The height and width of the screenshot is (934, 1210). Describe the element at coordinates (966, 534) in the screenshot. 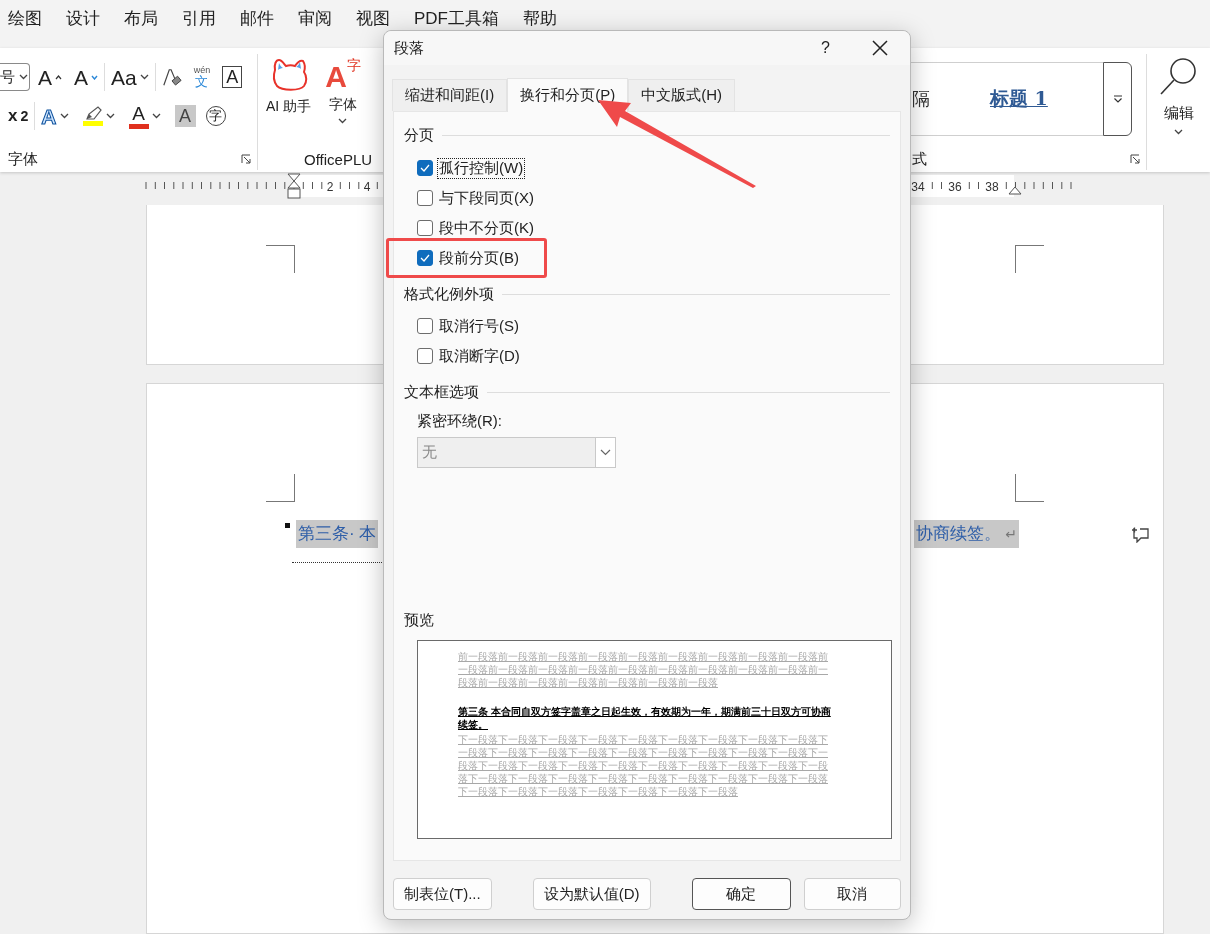

I see `document-text-end: 协商续签。 ↵` at that location.